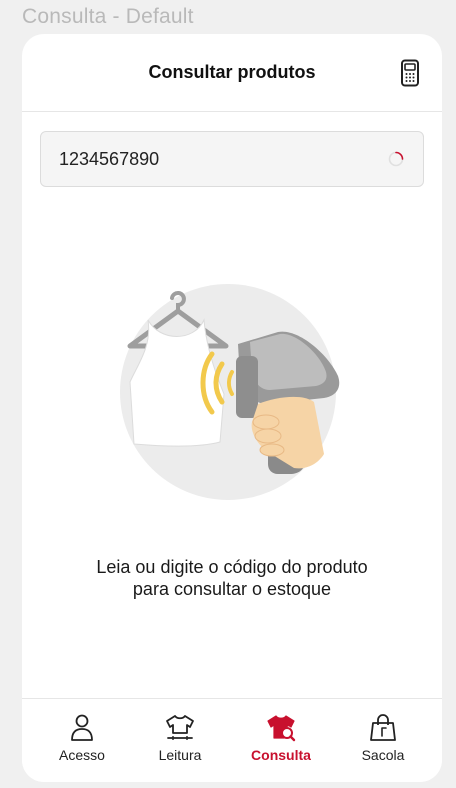 The height and width of the screenshot is (788, 456). What do you see at coordinates (396, 159) in the screenshot?
I see `loading-spinner-icon` at bounding box center [396, 159].